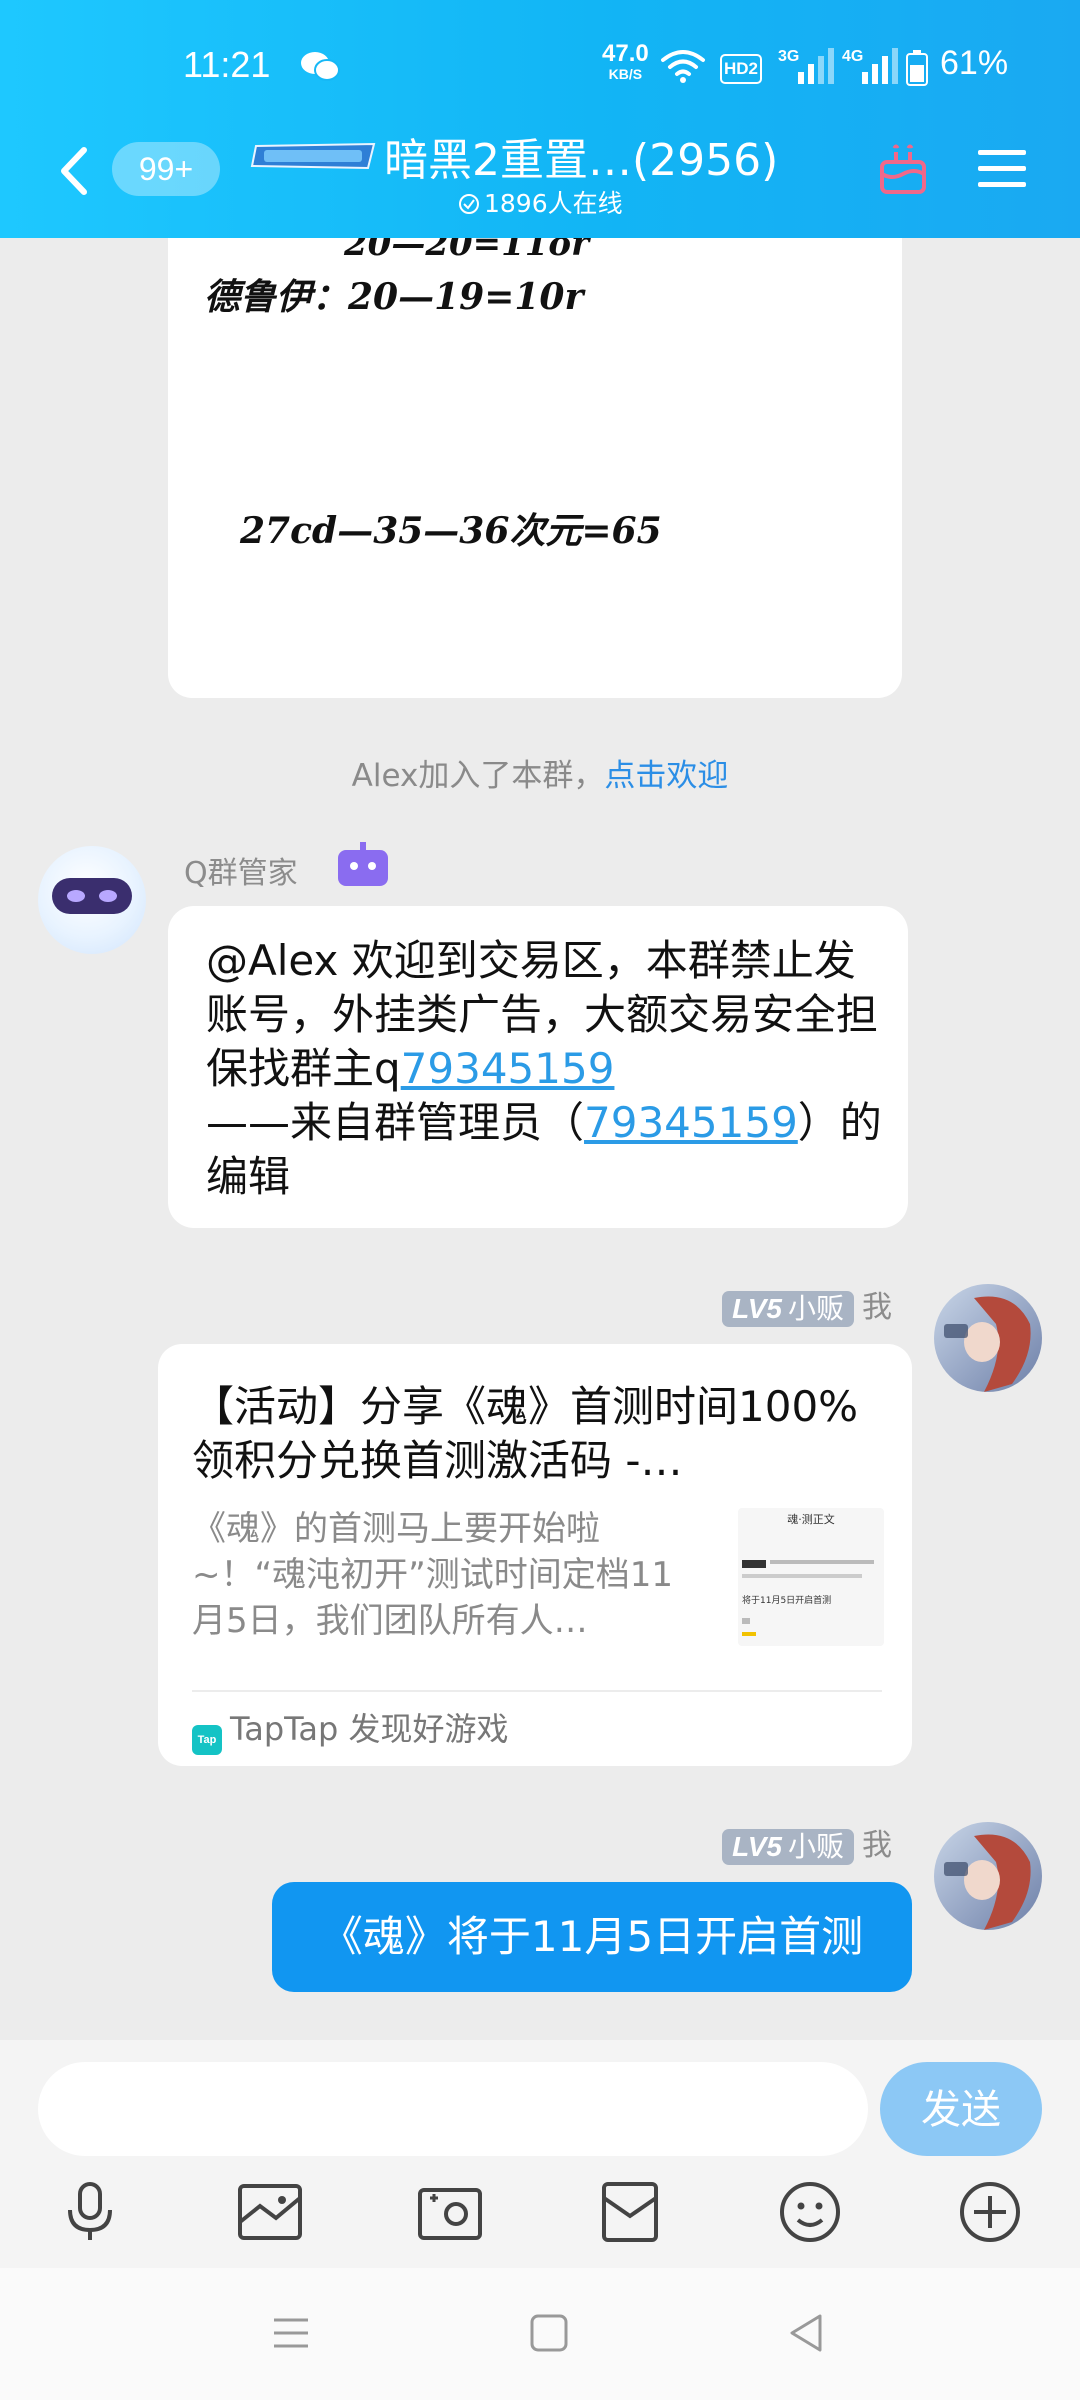  Describe the element at coordinates (74, 171) in the screenshot. I see `back-arrow-icon` at that location.